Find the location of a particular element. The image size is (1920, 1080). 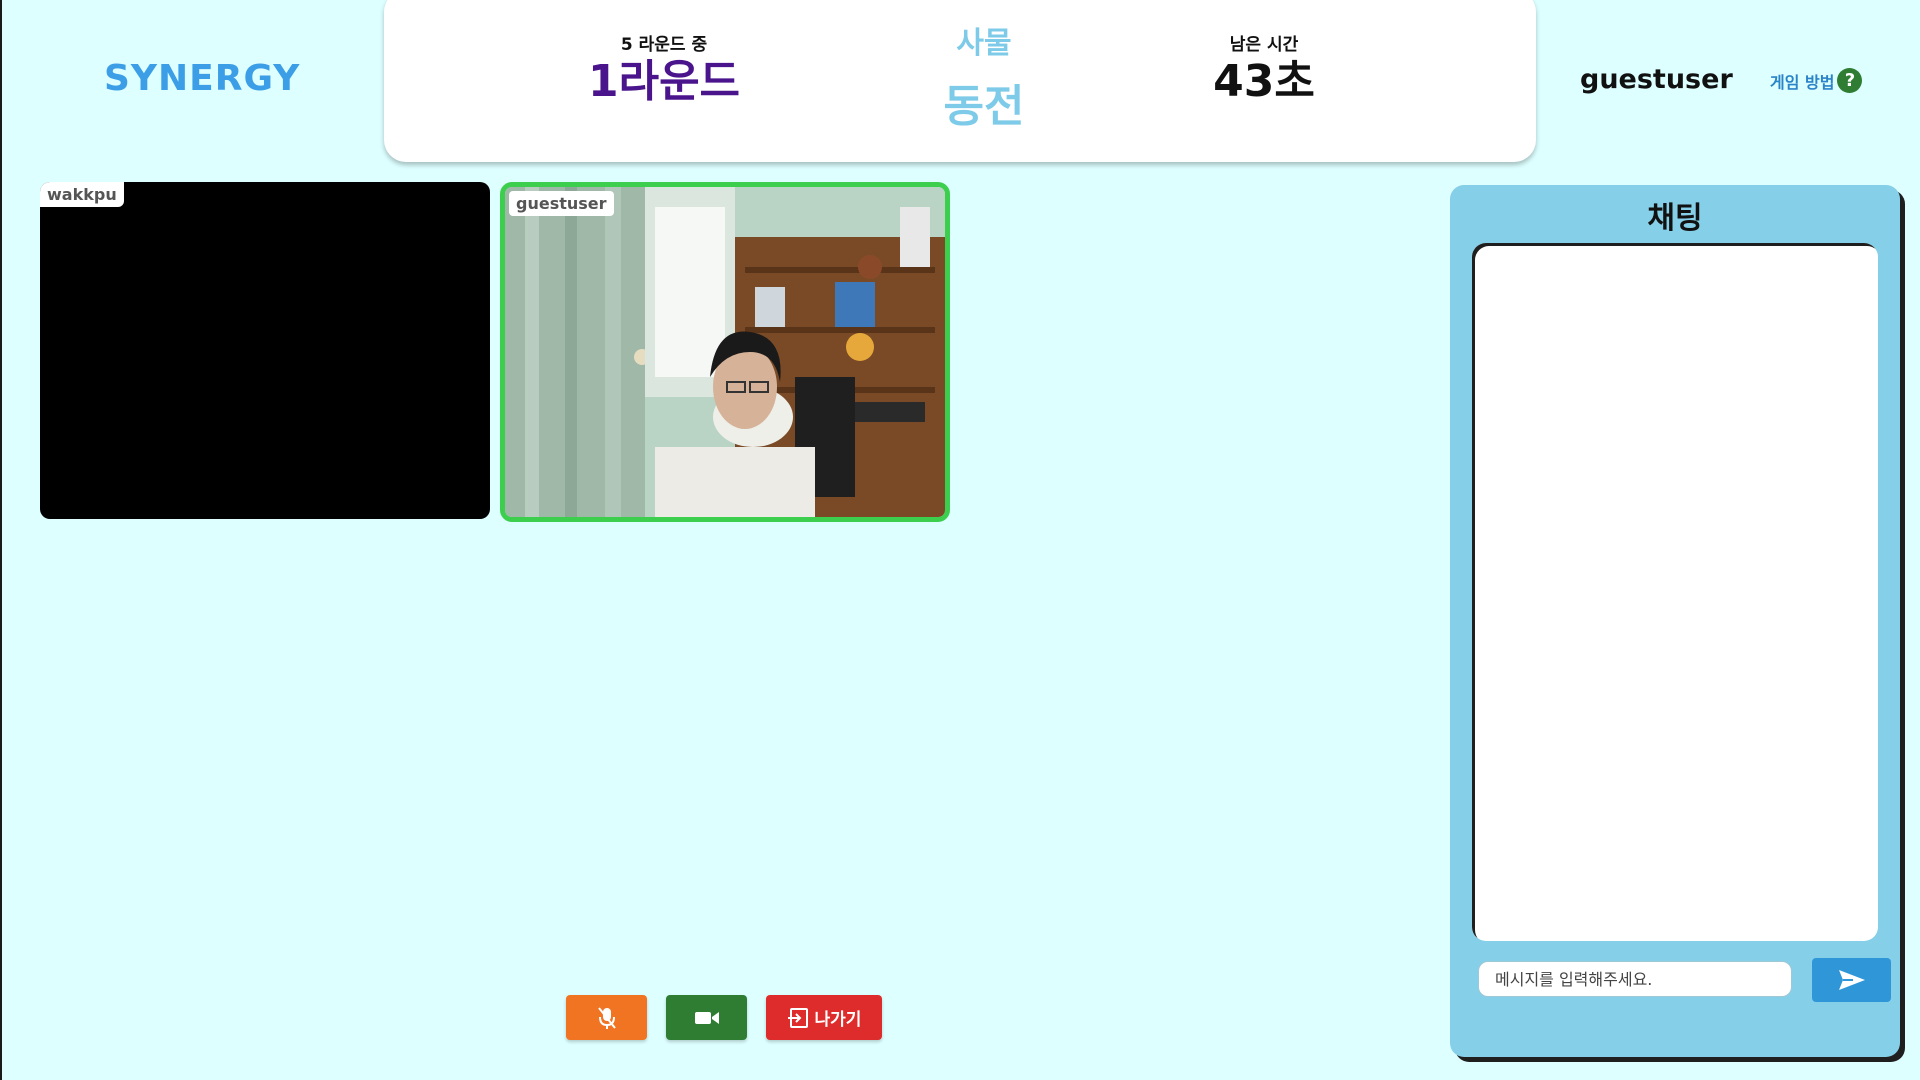

round-total: 5 라운드 중 is located at coordinates (664, 45).